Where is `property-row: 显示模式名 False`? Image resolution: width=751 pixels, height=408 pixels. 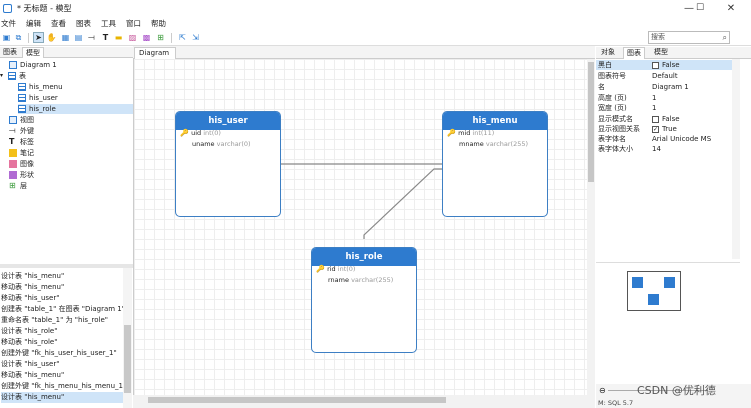
property-row: 显示模式名 False is located at coordinates (664, 119).